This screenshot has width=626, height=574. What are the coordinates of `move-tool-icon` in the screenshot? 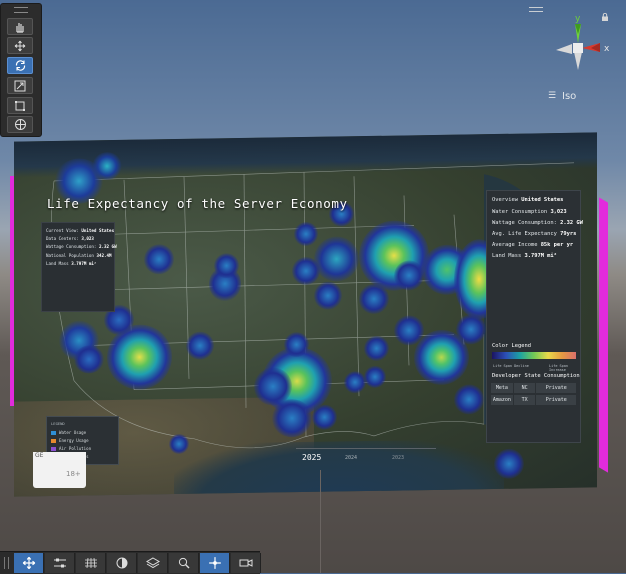 It's located at (20, 45).